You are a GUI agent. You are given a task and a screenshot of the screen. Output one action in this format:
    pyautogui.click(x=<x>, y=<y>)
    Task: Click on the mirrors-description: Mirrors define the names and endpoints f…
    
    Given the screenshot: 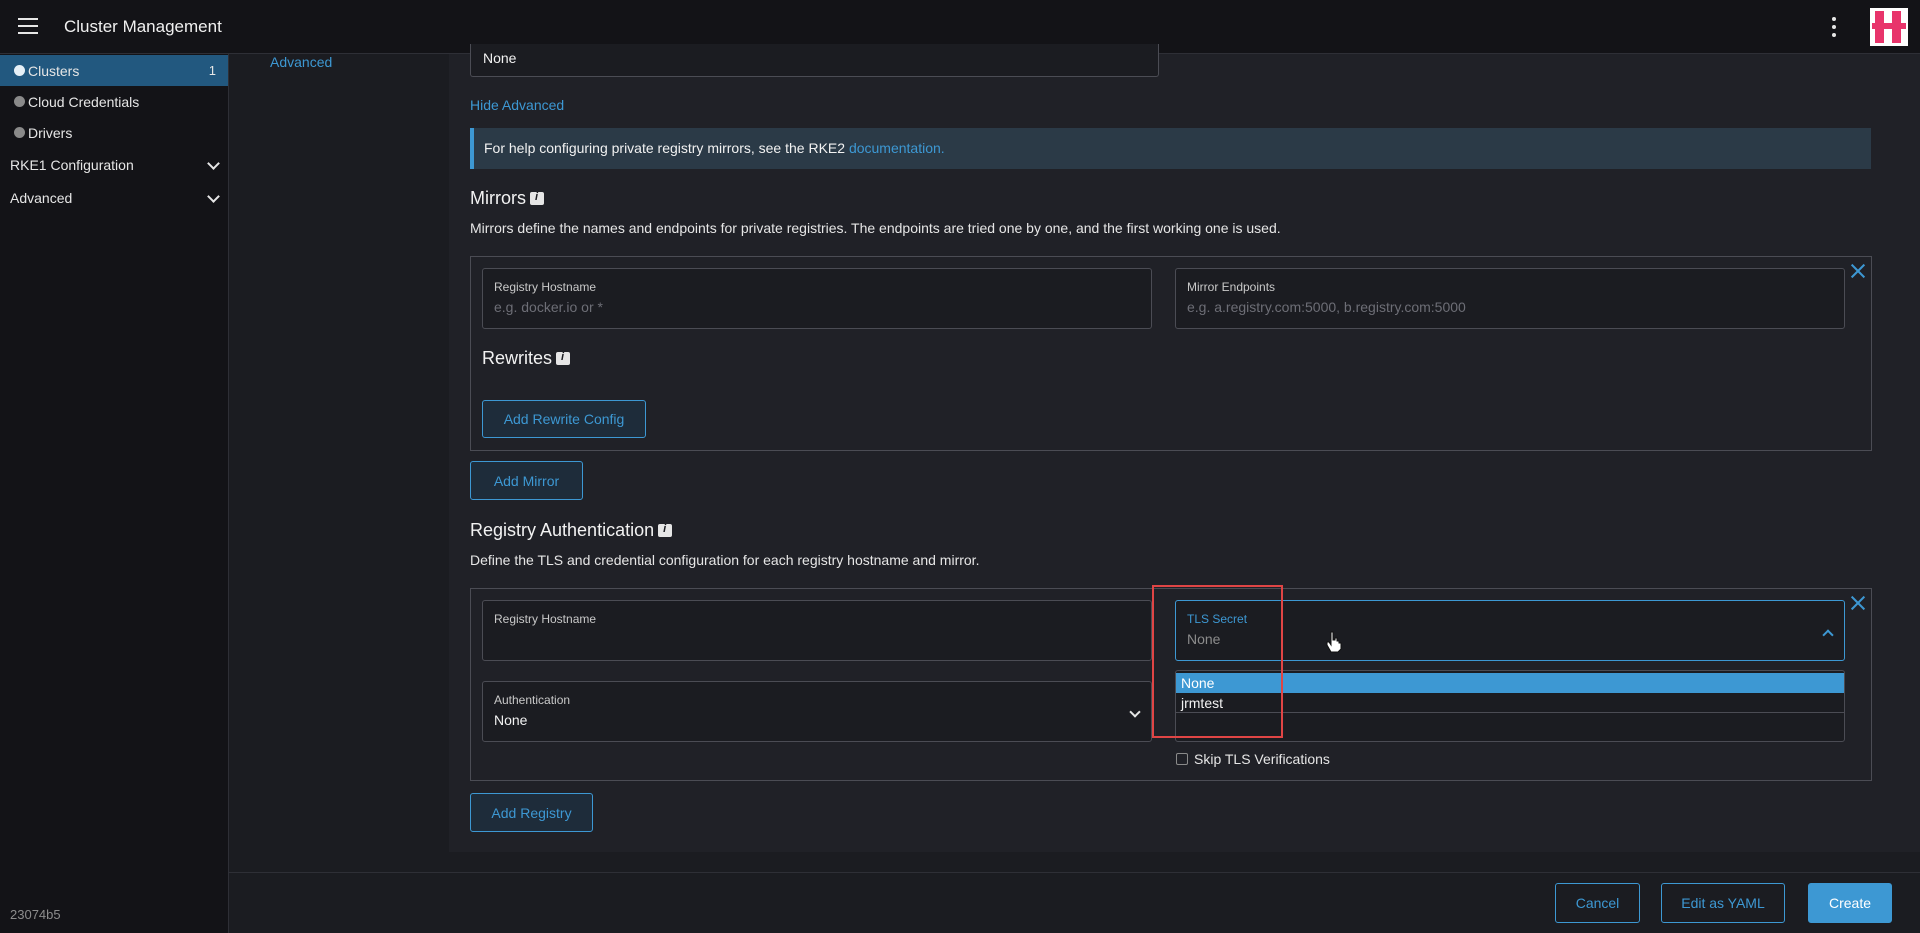 What is the action you would take?
    pyautogui.click(x=875, y=228)
    